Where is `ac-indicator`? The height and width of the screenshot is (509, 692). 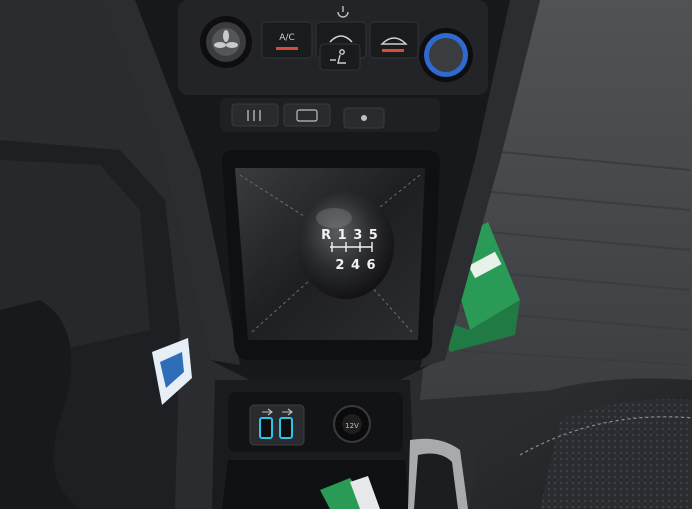 ac-indicator is located at coordinates (287, 48).